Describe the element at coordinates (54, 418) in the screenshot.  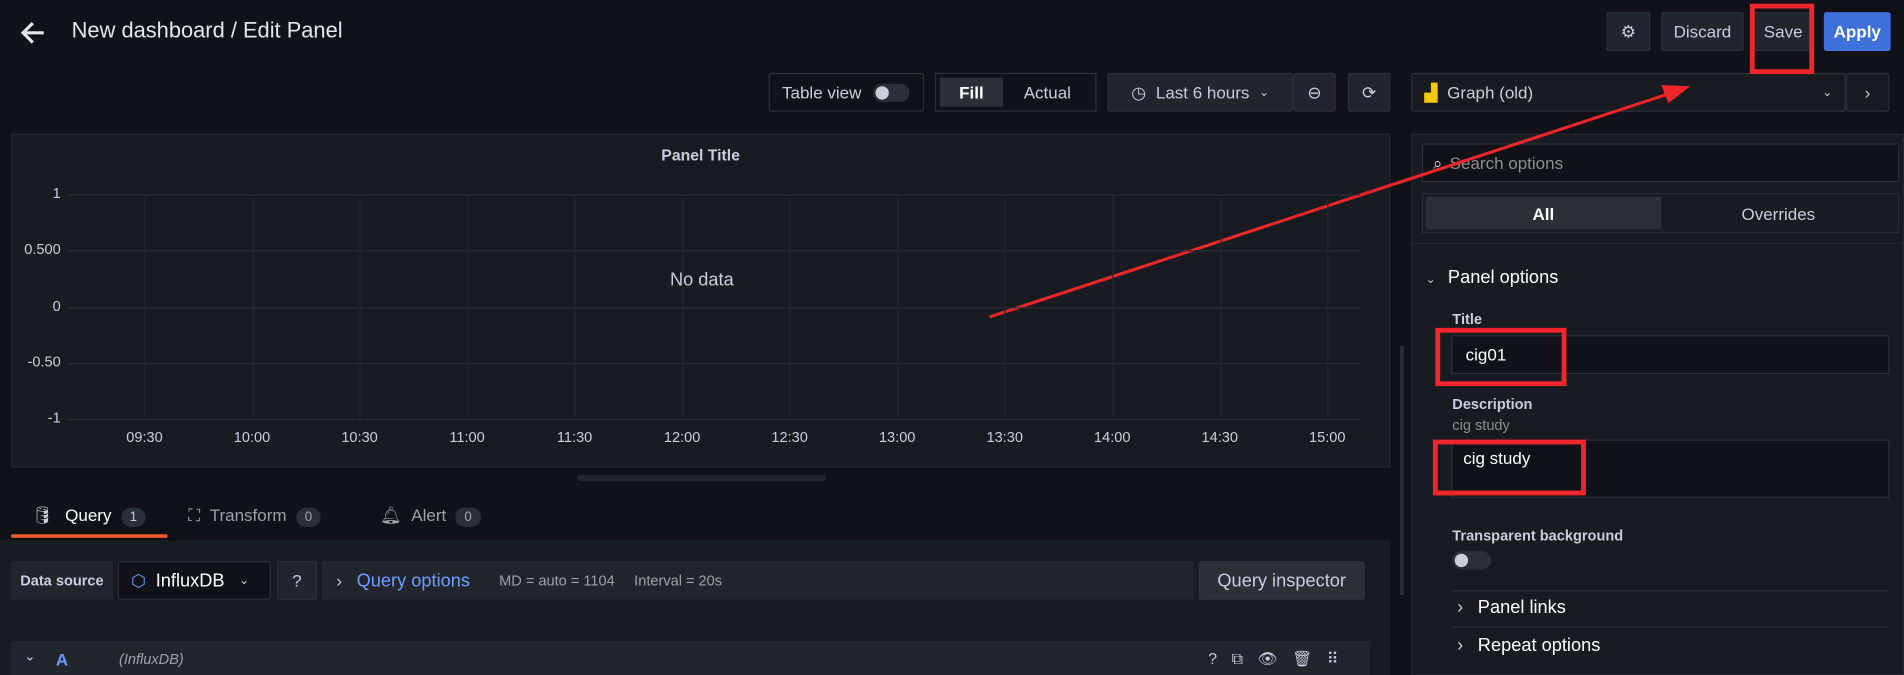
I see `y-tick-label: -1` at that location.